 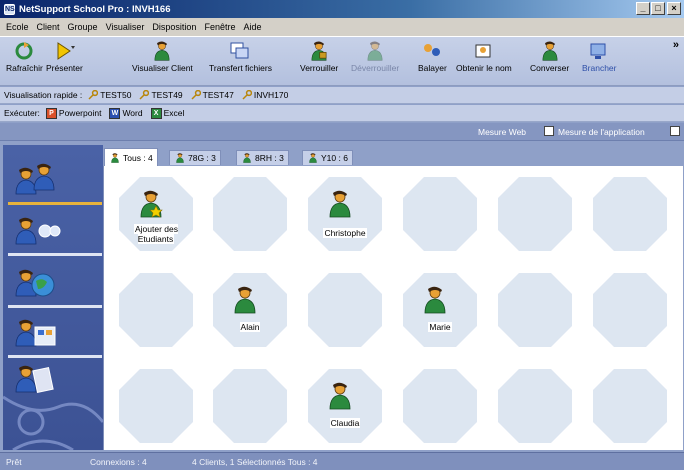 I want to click on student-tile: Marie, so click(x=440, y=310).